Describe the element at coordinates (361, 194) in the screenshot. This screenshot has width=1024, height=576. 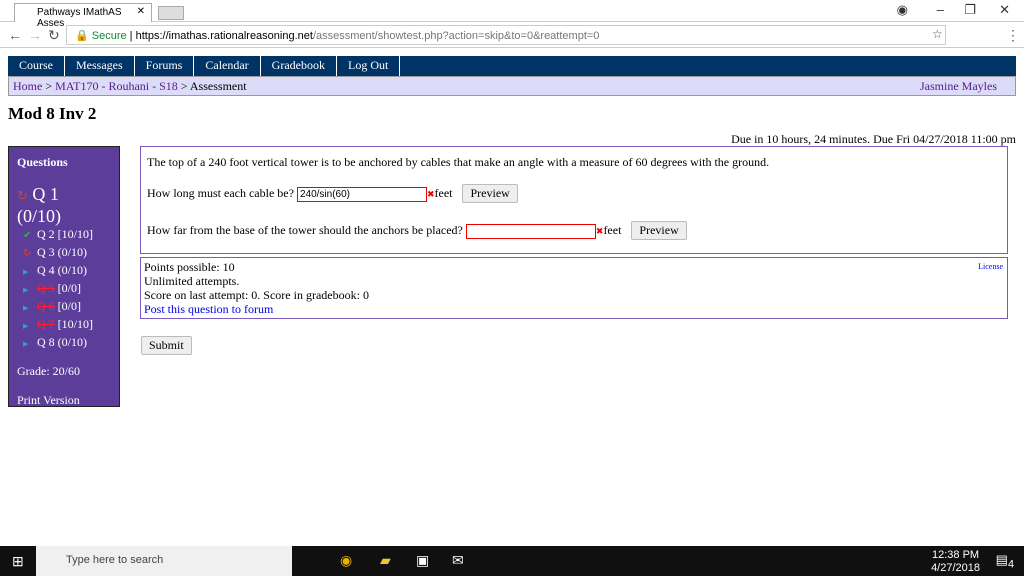
I see `cable-length-input: 240/sin(60)` at that location.